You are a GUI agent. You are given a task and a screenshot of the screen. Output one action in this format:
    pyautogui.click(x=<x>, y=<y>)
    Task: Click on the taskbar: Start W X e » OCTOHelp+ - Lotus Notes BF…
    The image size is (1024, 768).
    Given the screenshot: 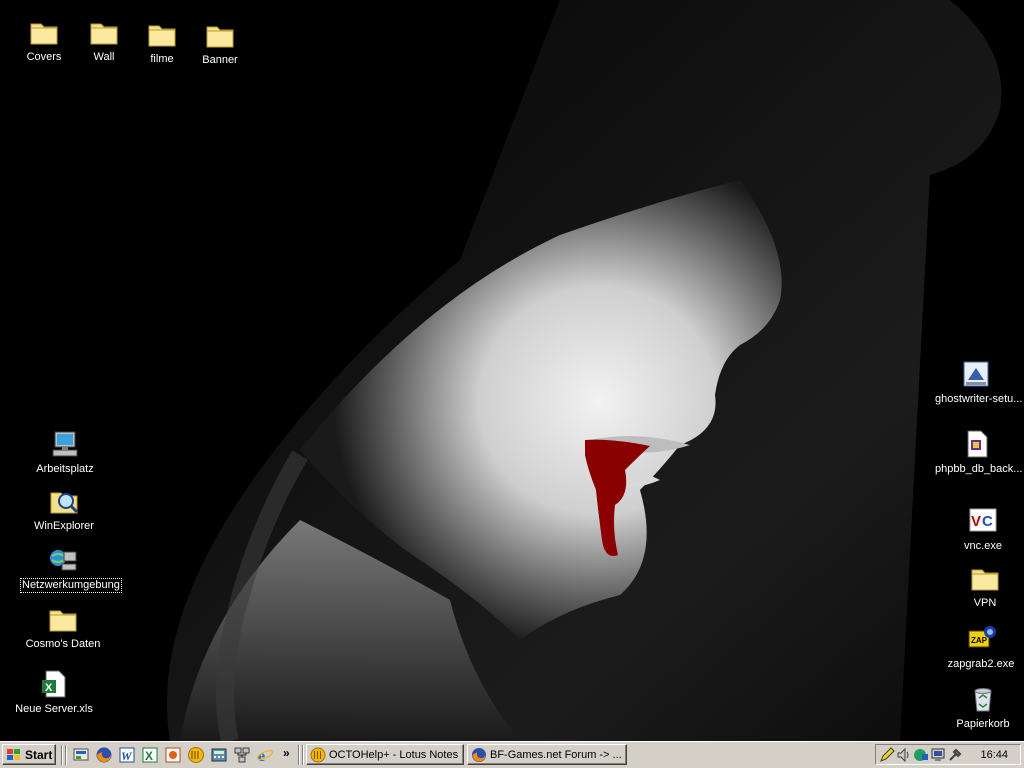 What is the action you would take?
    pyautogui.click(x=512, y=754)
    